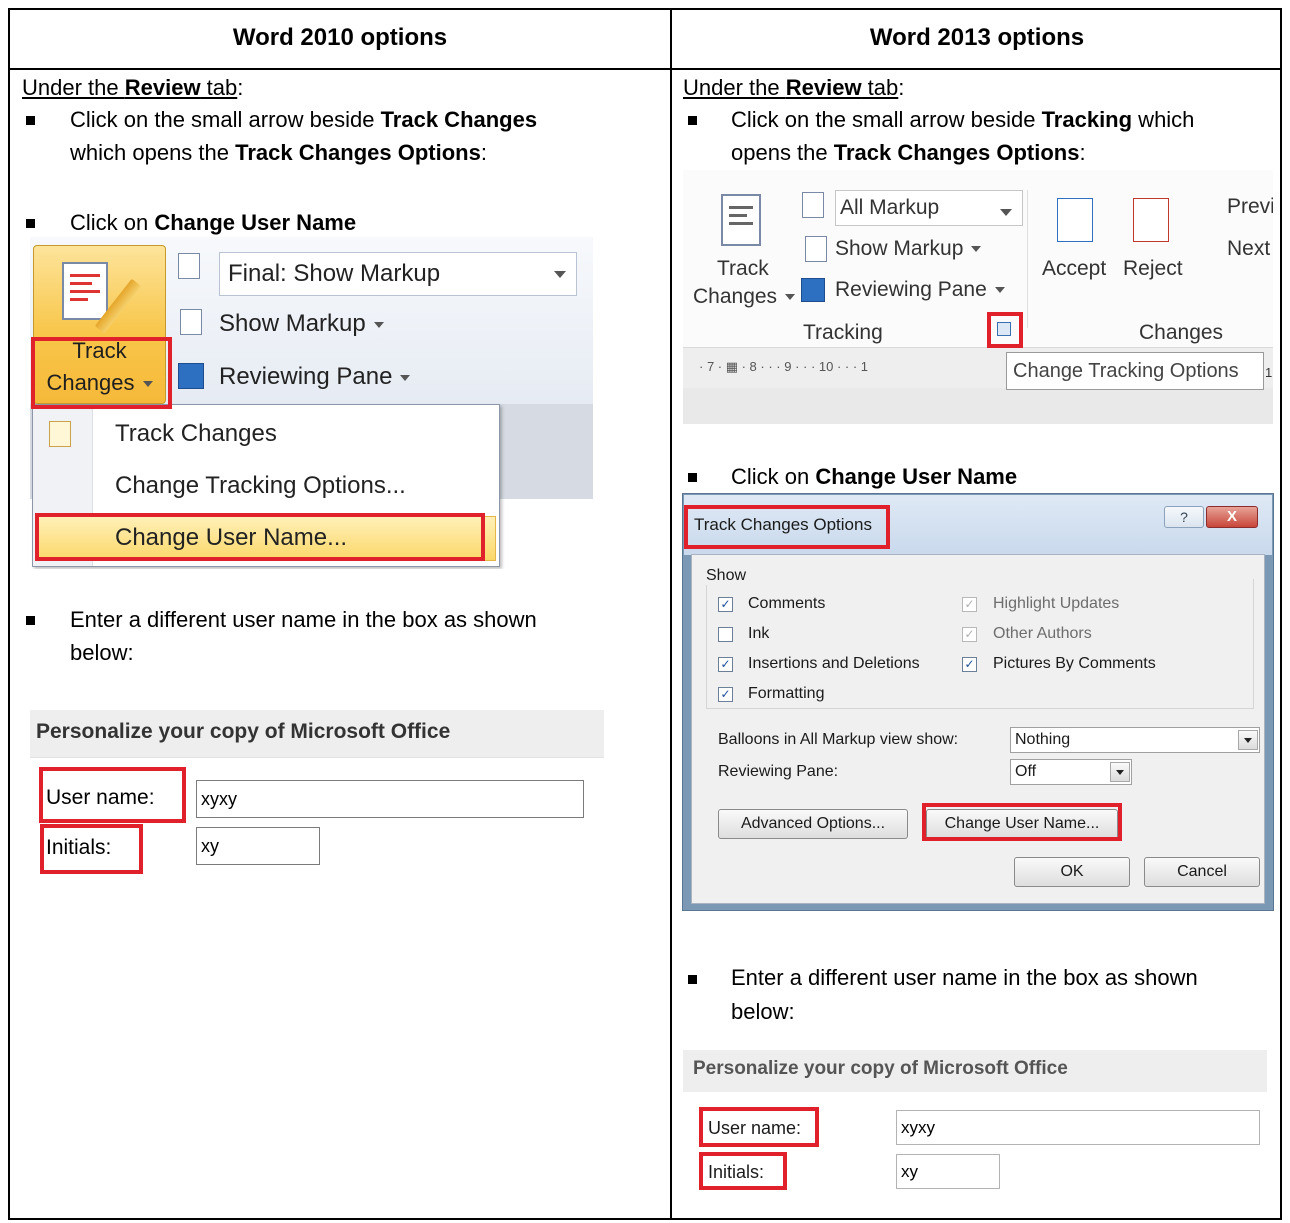 Image resolution: width=1290 pixels, height=1223 pixels. What do you see at coordinates (725, 634) in the screenshot?
I see `ink-checkbox` at bounding box center [725, 634].